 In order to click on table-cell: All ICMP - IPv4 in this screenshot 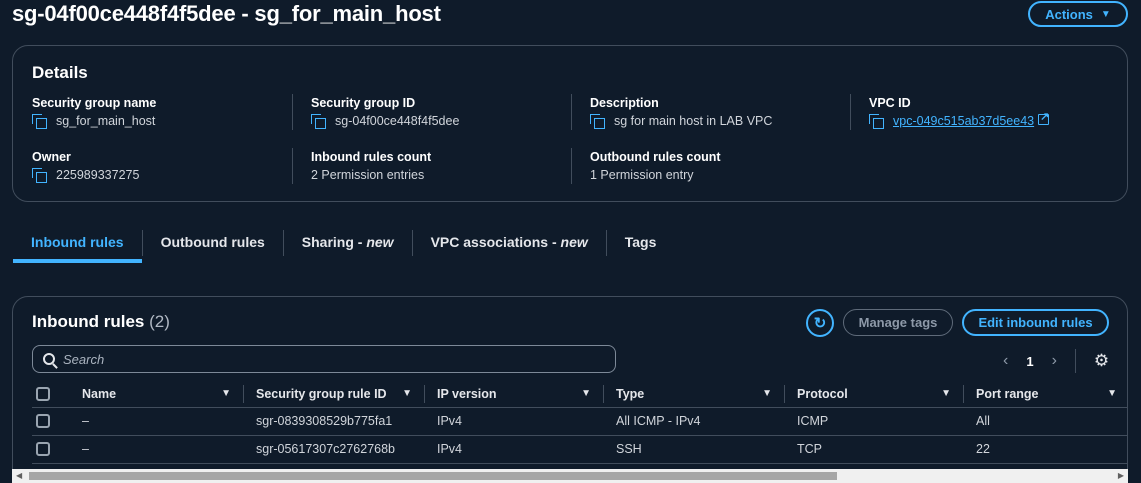, I will do `click(694, 421)`.